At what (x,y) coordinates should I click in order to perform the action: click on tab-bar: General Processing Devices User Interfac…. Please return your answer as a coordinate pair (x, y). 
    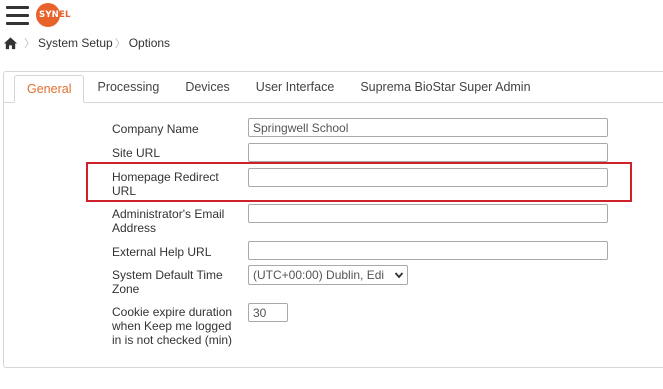
    Looking at the image, I should click on (279, 87).